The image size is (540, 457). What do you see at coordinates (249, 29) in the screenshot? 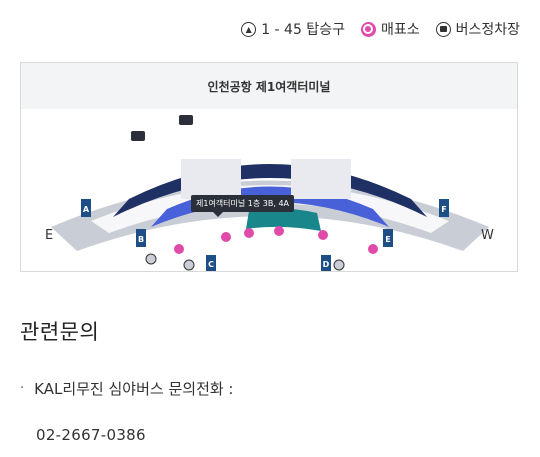
I see `gate-icon: ▲` at bounding box center [249, 29].